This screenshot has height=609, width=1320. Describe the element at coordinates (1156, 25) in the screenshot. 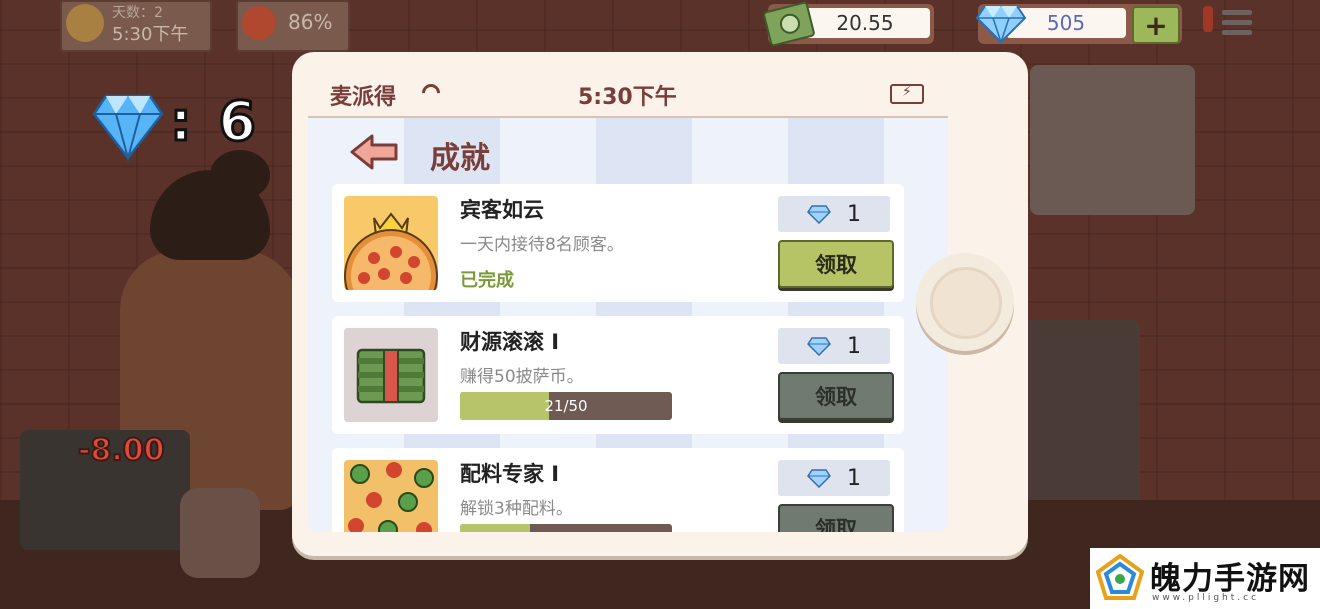

I see `buy-gems-button: +` at that location.